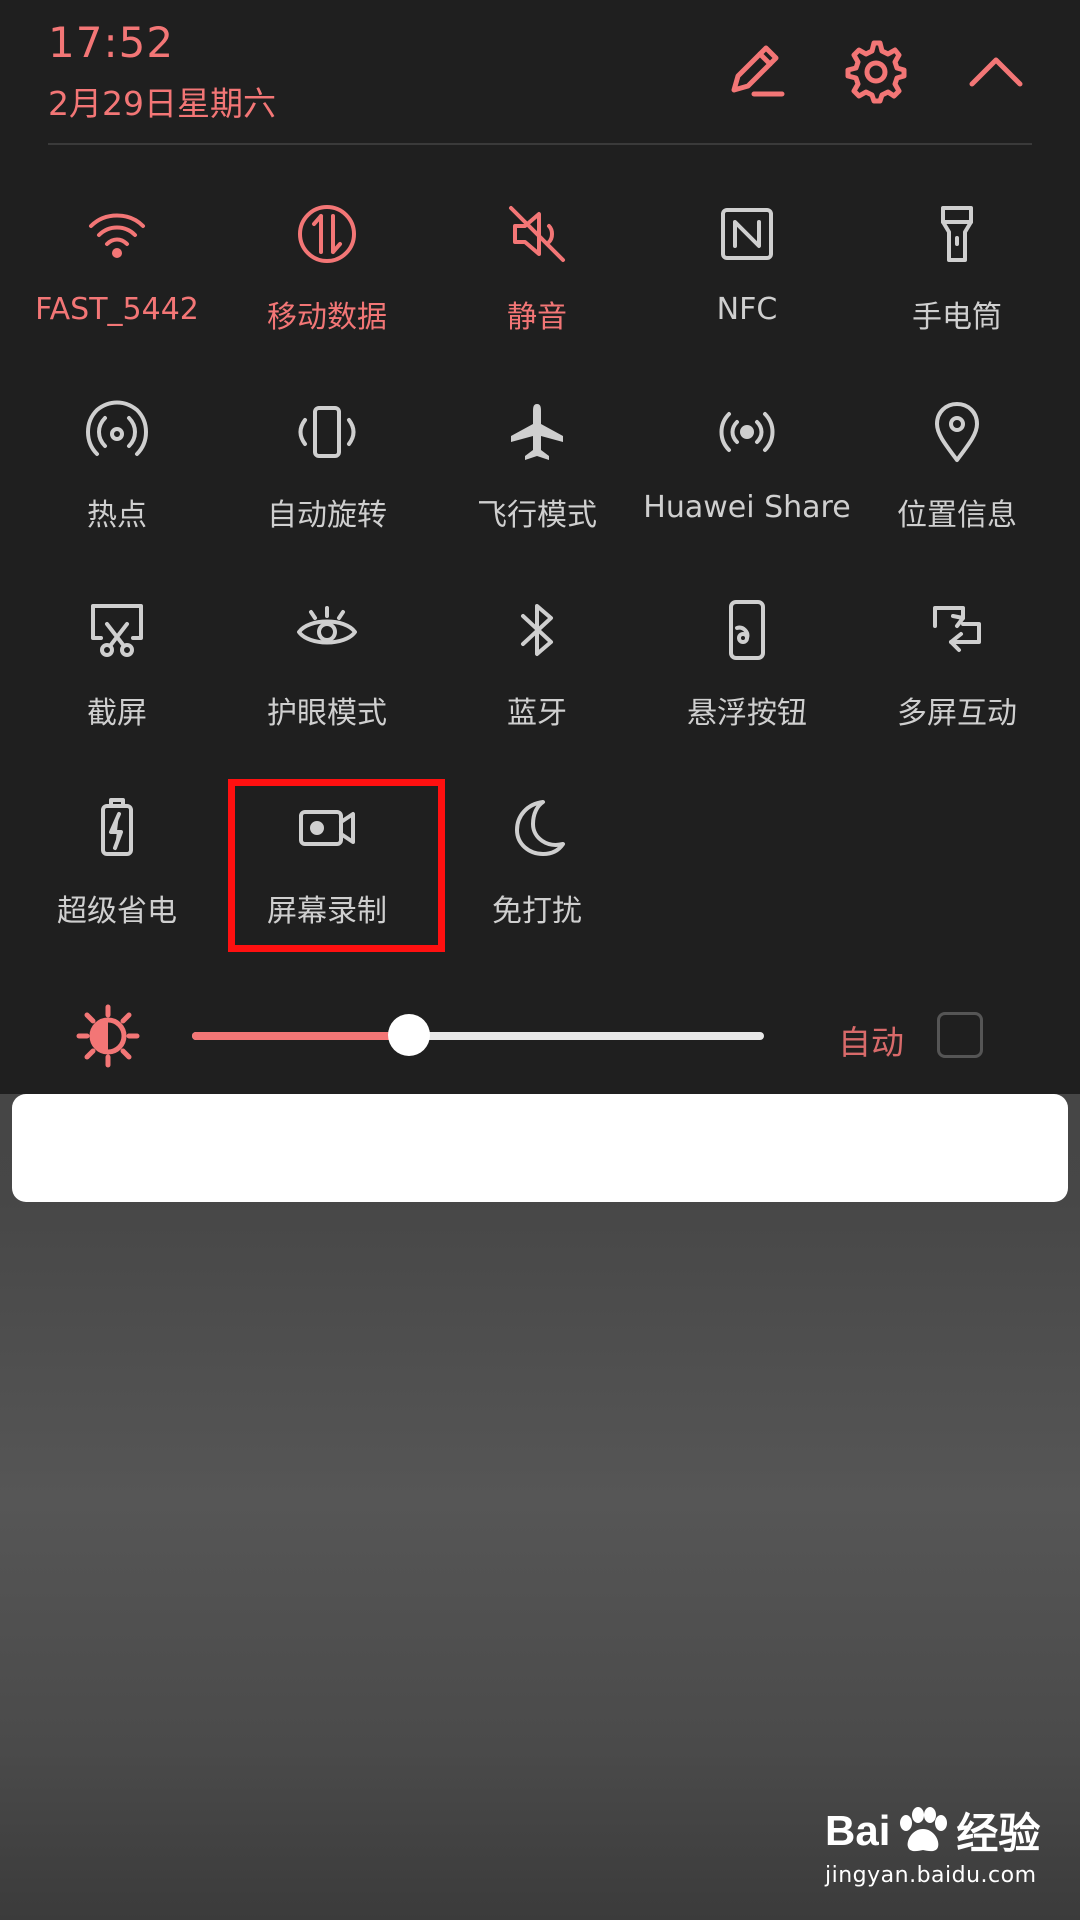 This screenshot has width=1080, height=1920. What do you see at coordinates (301, 1036) in the screenshot?
I see `brightness-fill` at bounding box center [301, 1036].